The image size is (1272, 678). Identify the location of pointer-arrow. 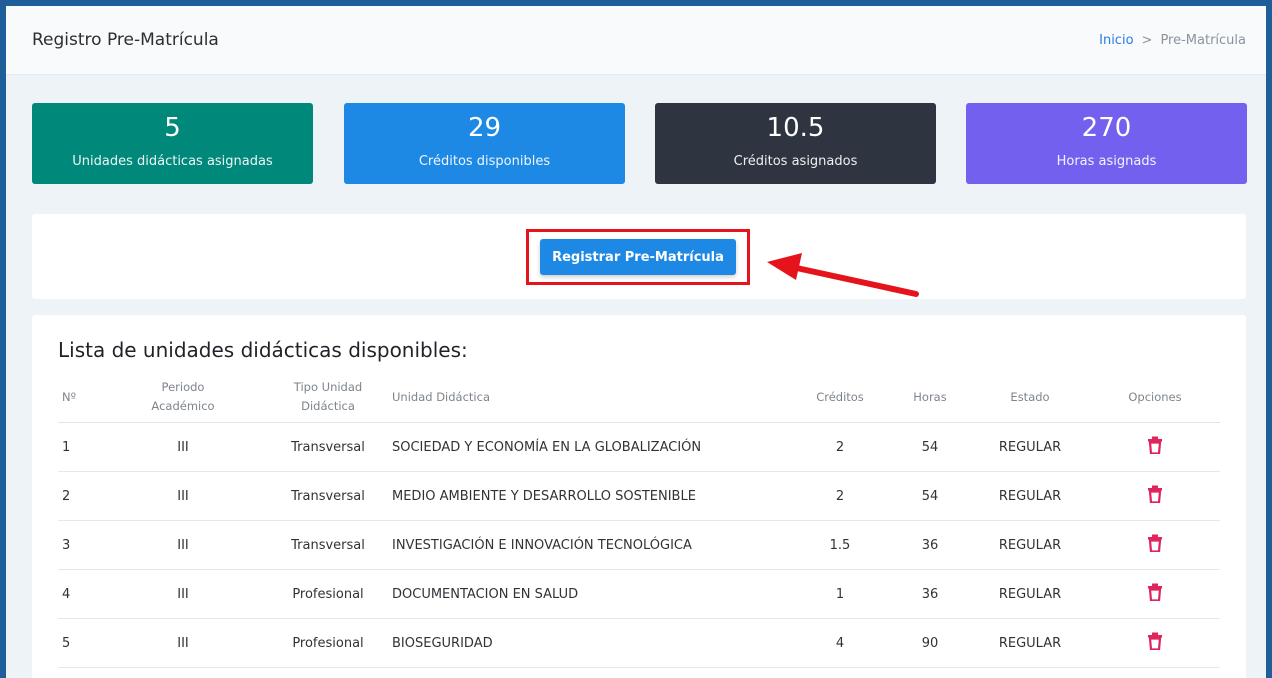
(843, 275).